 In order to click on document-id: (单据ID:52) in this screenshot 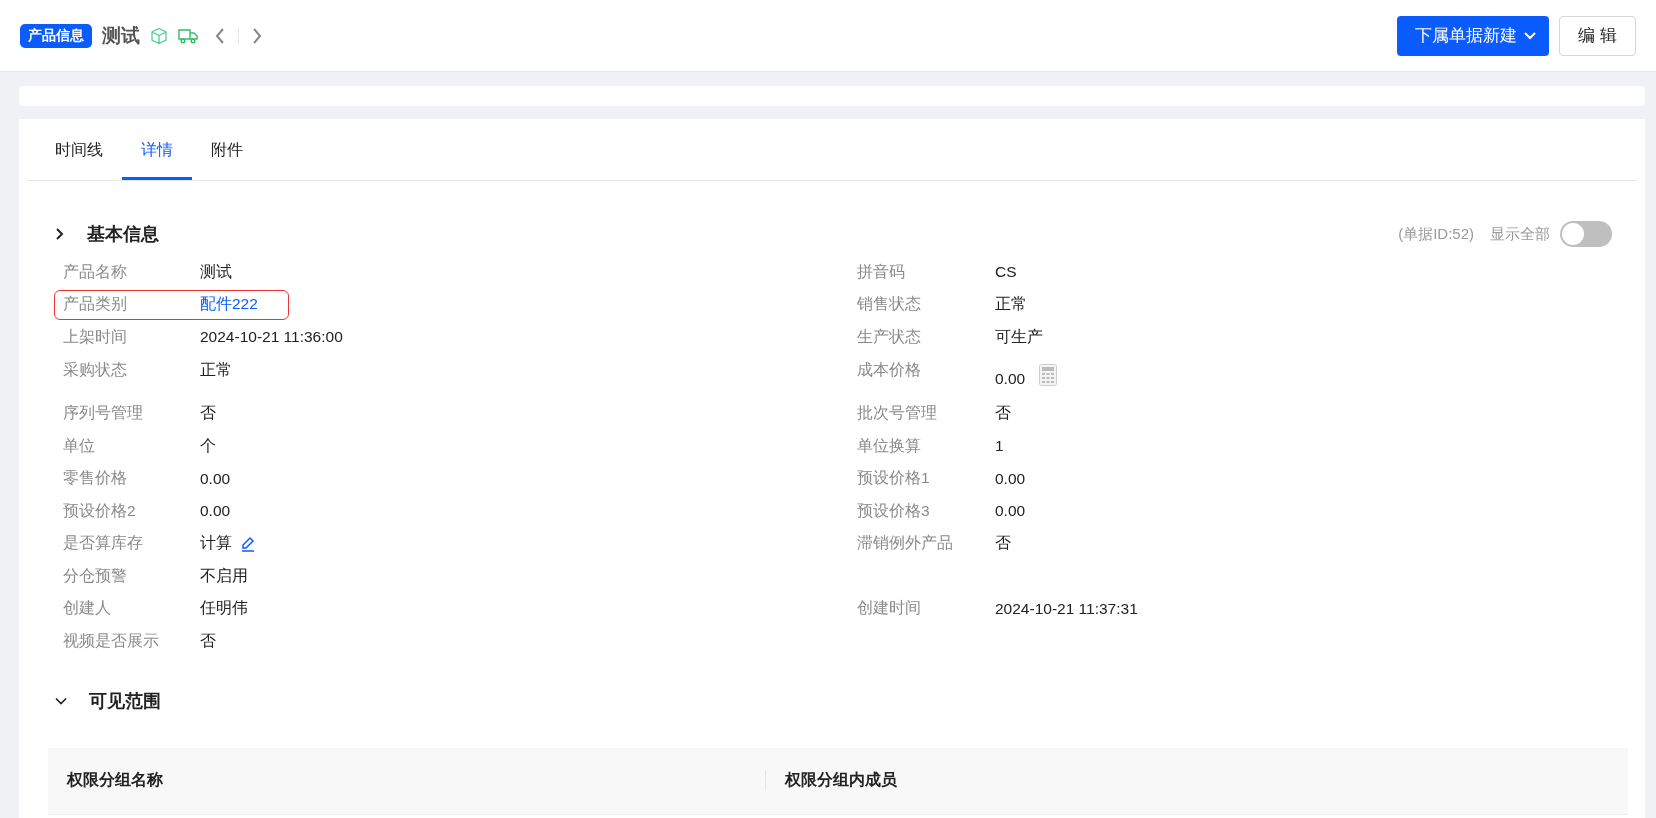, I will do `click(1436, 234)`.